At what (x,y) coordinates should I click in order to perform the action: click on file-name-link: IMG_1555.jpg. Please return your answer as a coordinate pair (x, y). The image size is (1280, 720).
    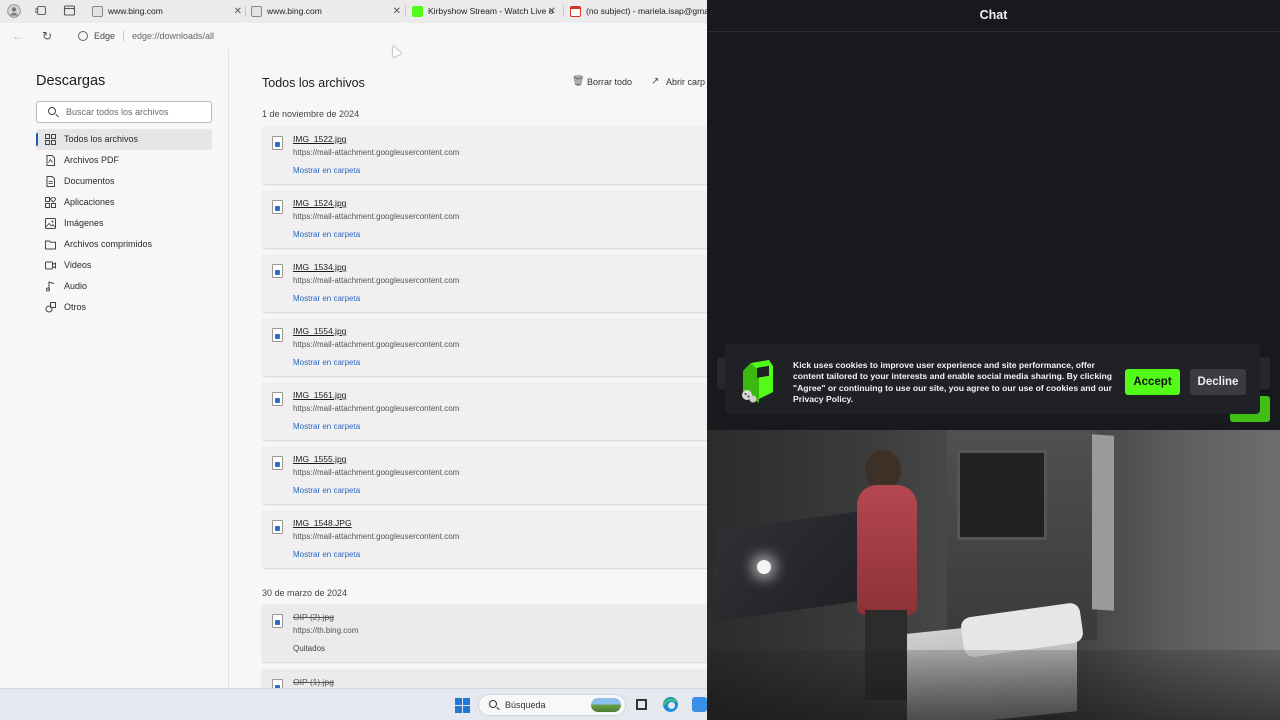
    Looking at the image, I should click on (319, 459).